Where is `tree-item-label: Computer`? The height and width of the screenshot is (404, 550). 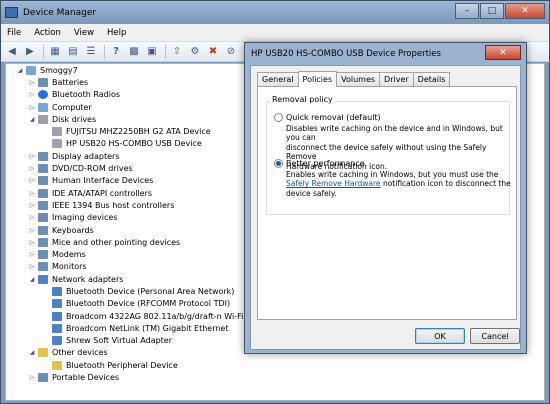
tree-item-label: Computer is located at coordinates (72, 107).